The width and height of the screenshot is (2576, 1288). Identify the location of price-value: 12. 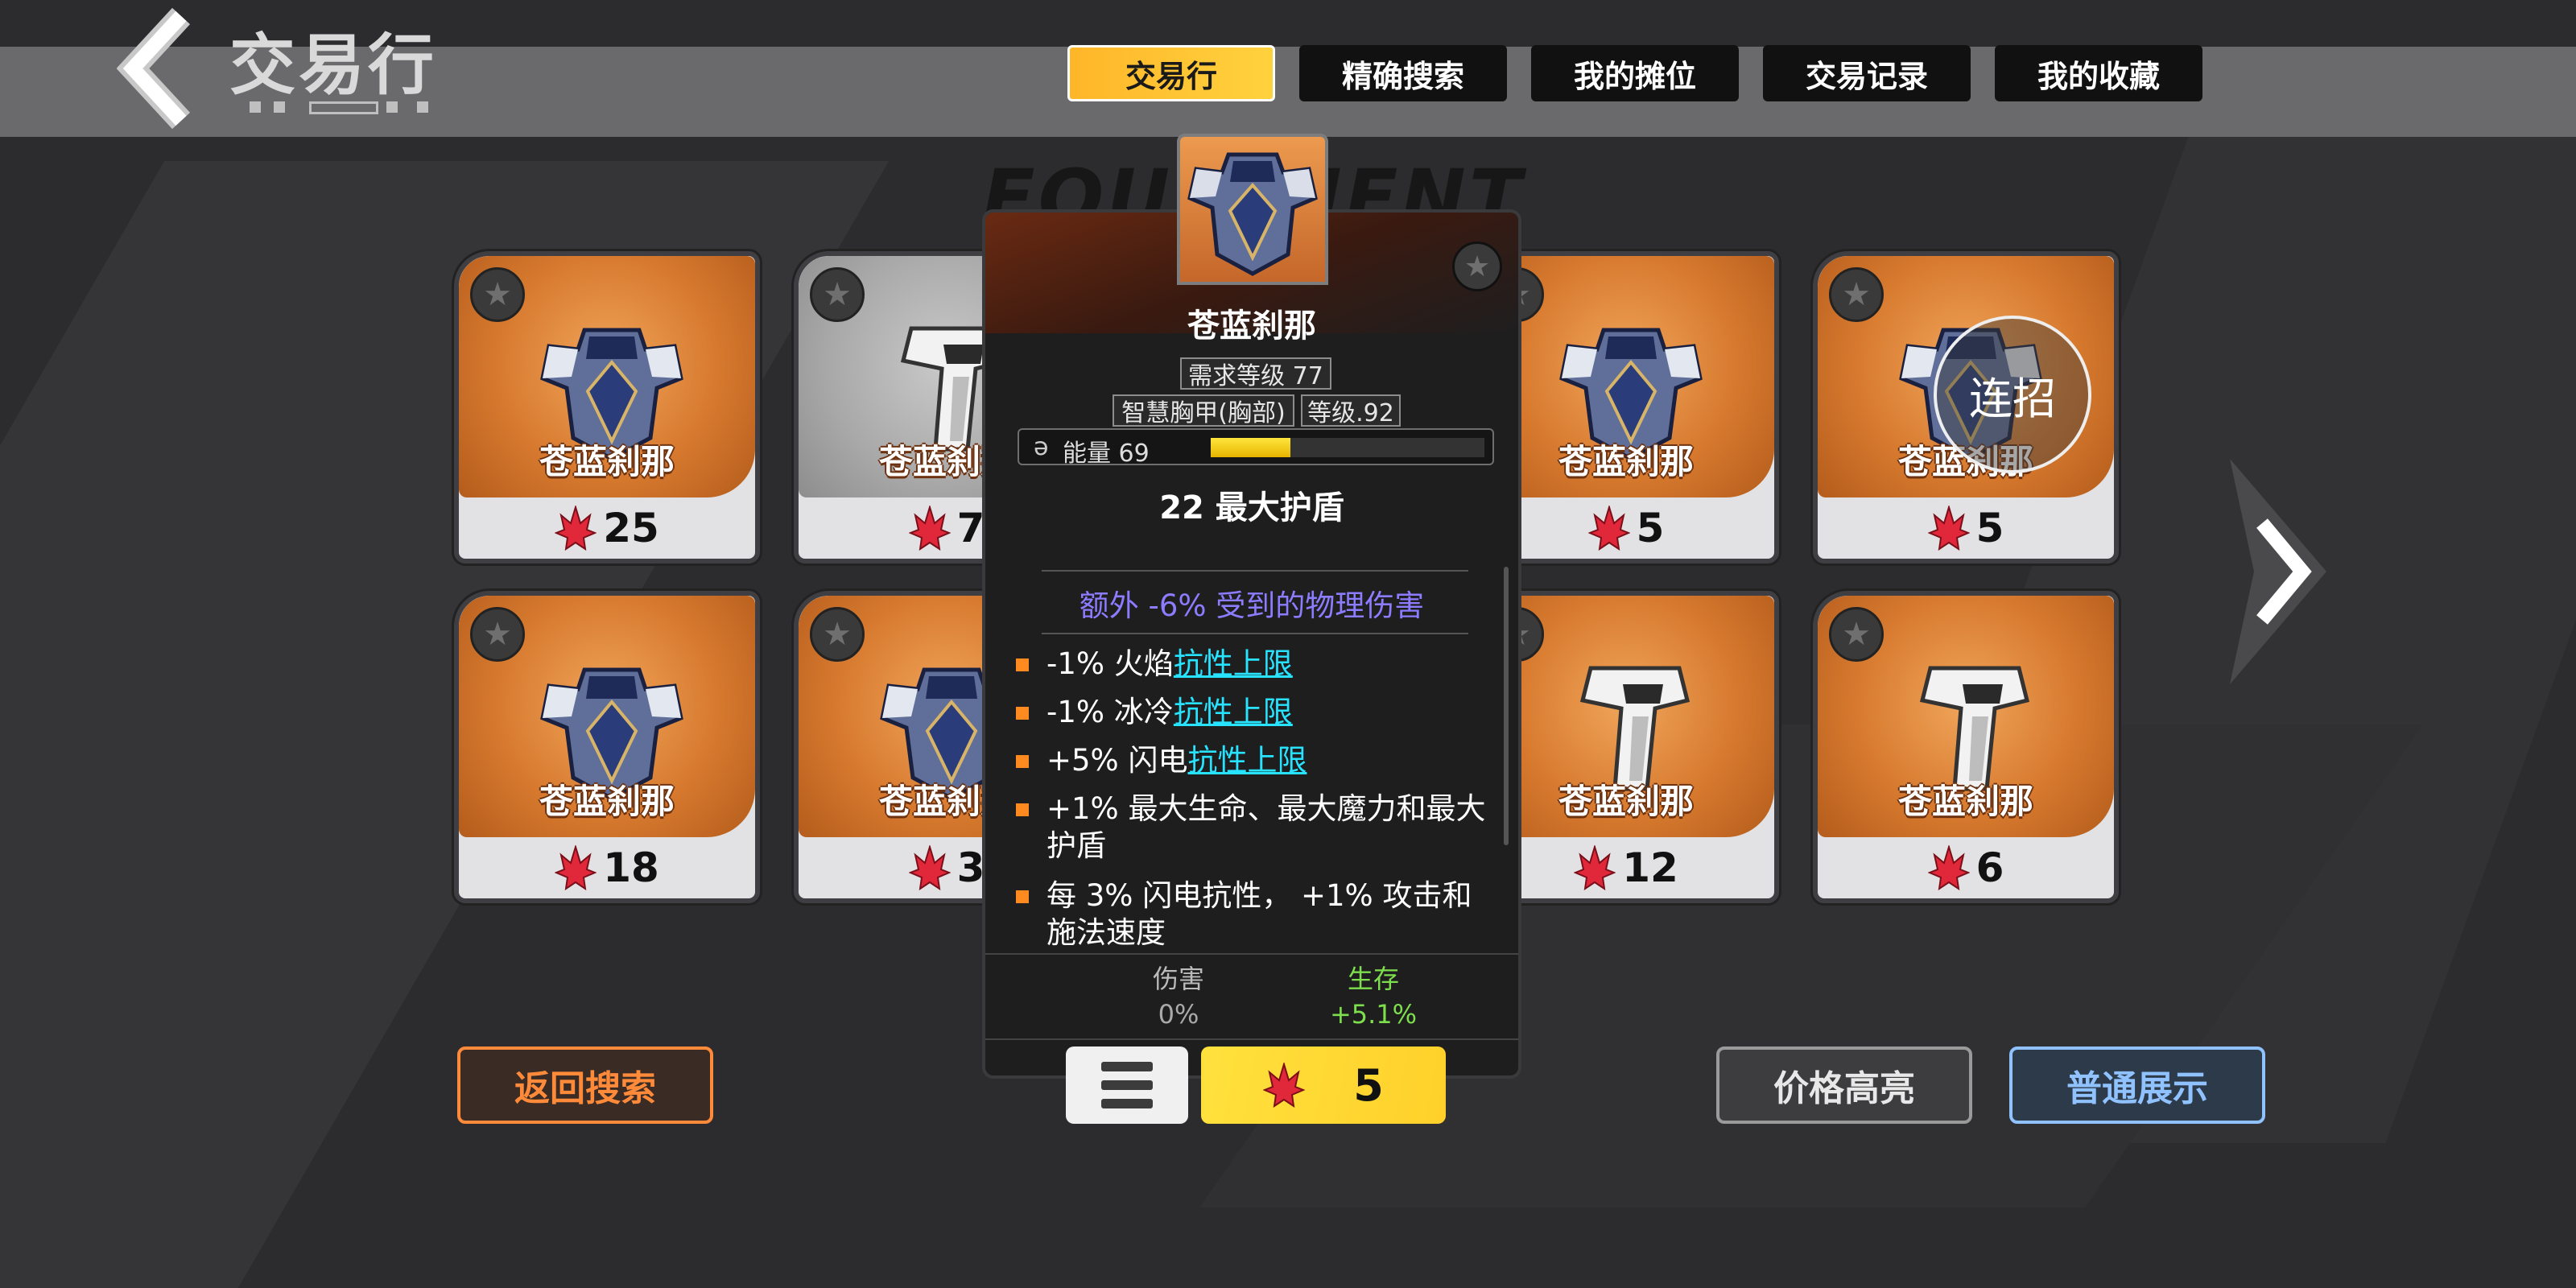
(1650, 867).